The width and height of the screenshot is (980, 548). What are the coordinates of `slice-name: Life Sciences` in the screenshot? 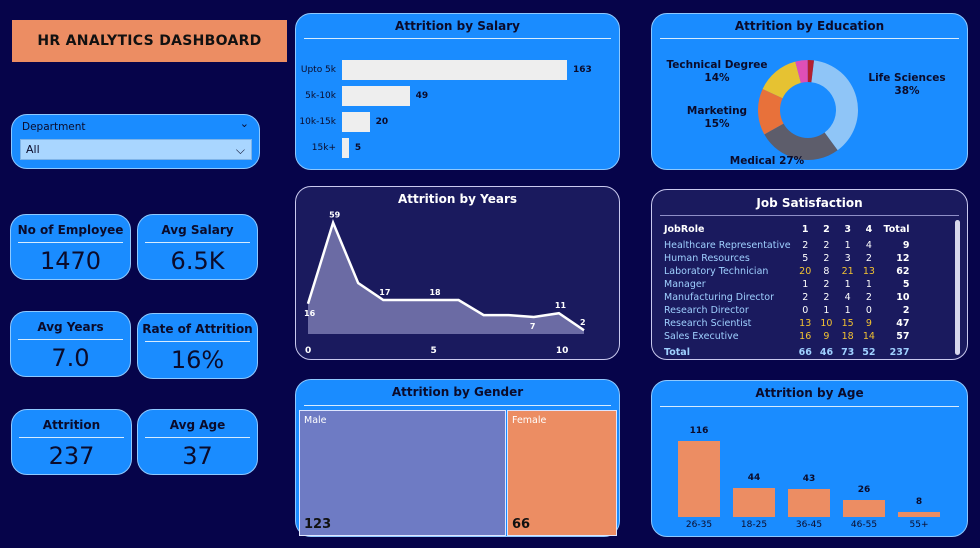 It's located at (907, 78).